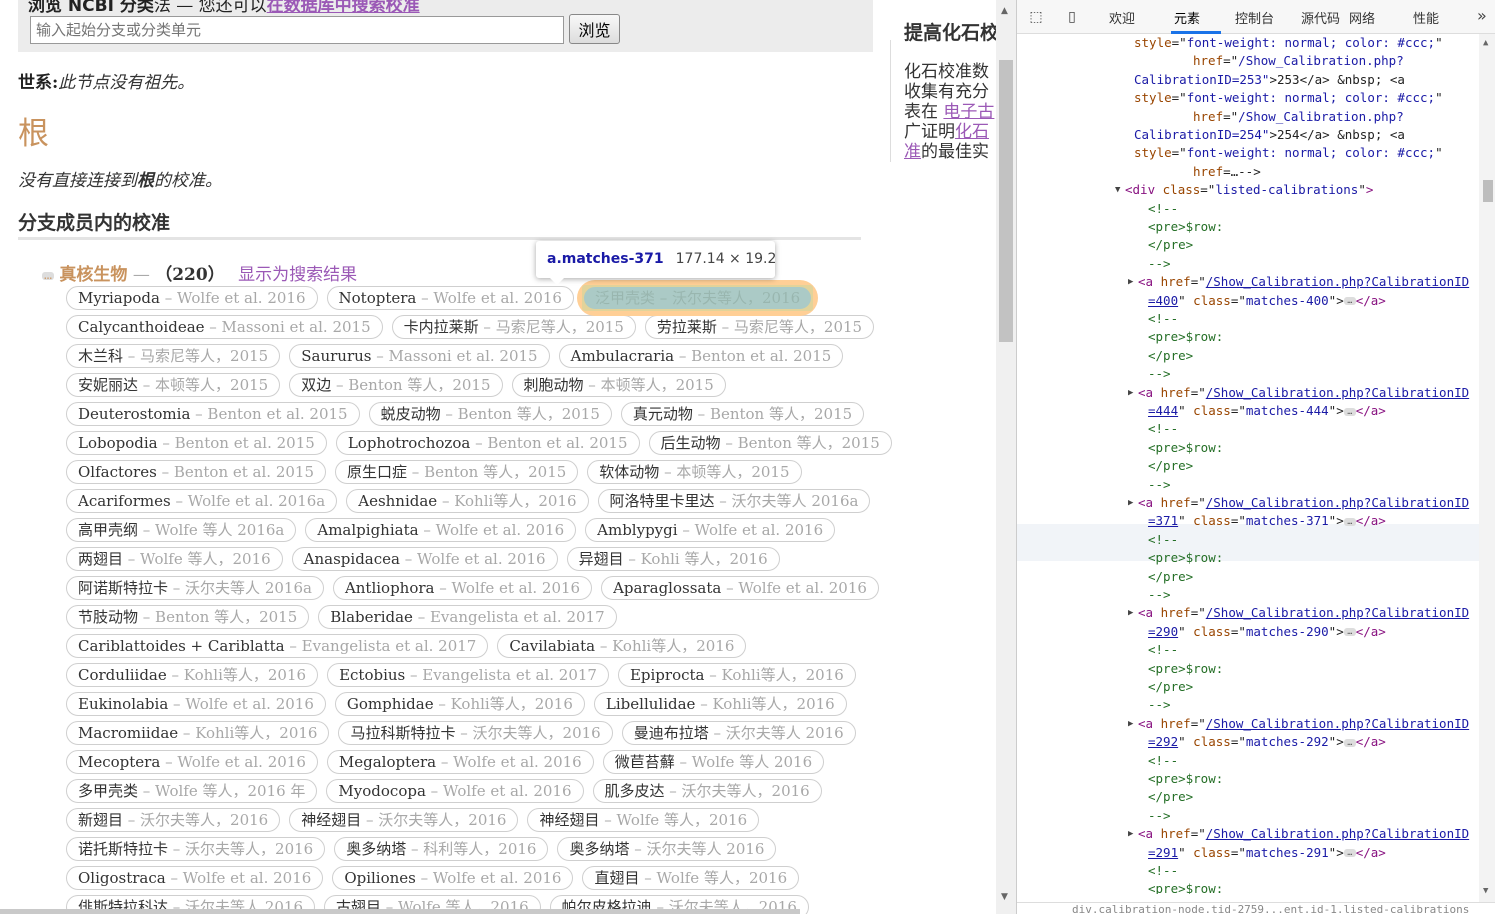 Image resolution: width=1495 pixels, height=914 pixels. I want to click on search-database-link: 在数据库中搜索校准, so click(343, 8).